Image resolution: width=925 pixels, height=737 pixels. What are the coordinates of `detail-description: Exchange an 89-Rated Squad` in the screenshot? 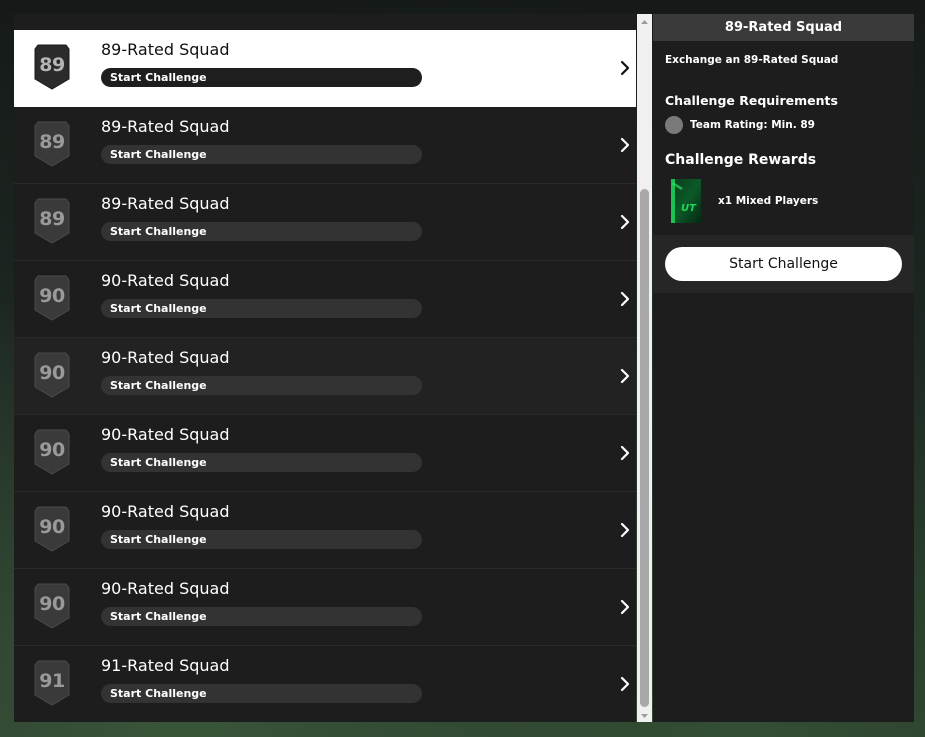 It's located at (752, 60).